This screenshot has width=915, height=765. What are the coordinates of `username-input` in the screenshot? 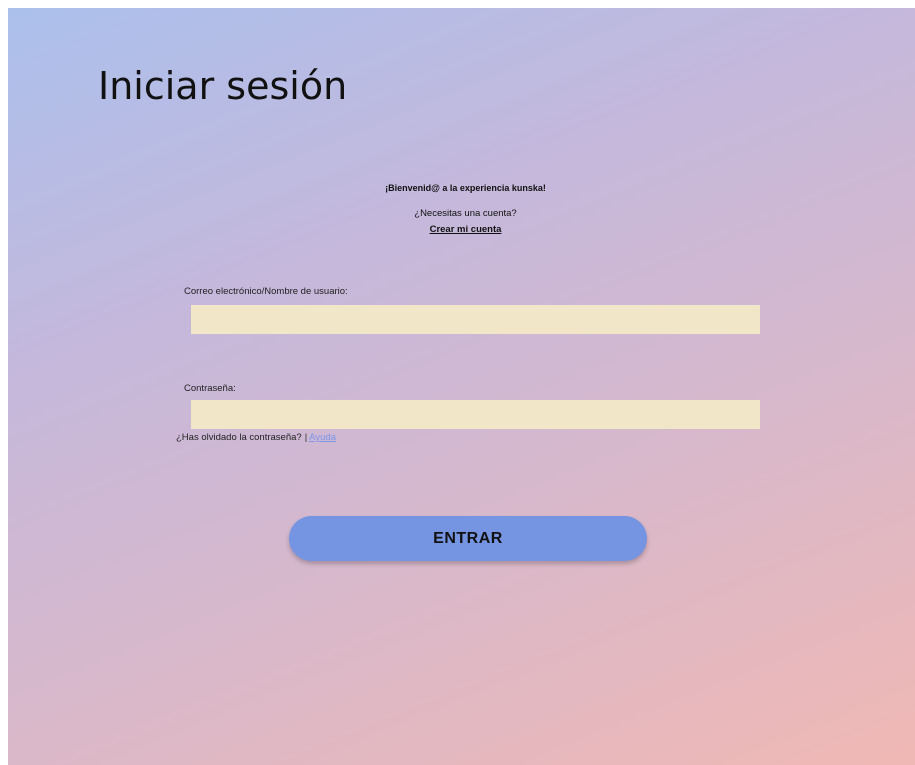 It's located at (475, 319).